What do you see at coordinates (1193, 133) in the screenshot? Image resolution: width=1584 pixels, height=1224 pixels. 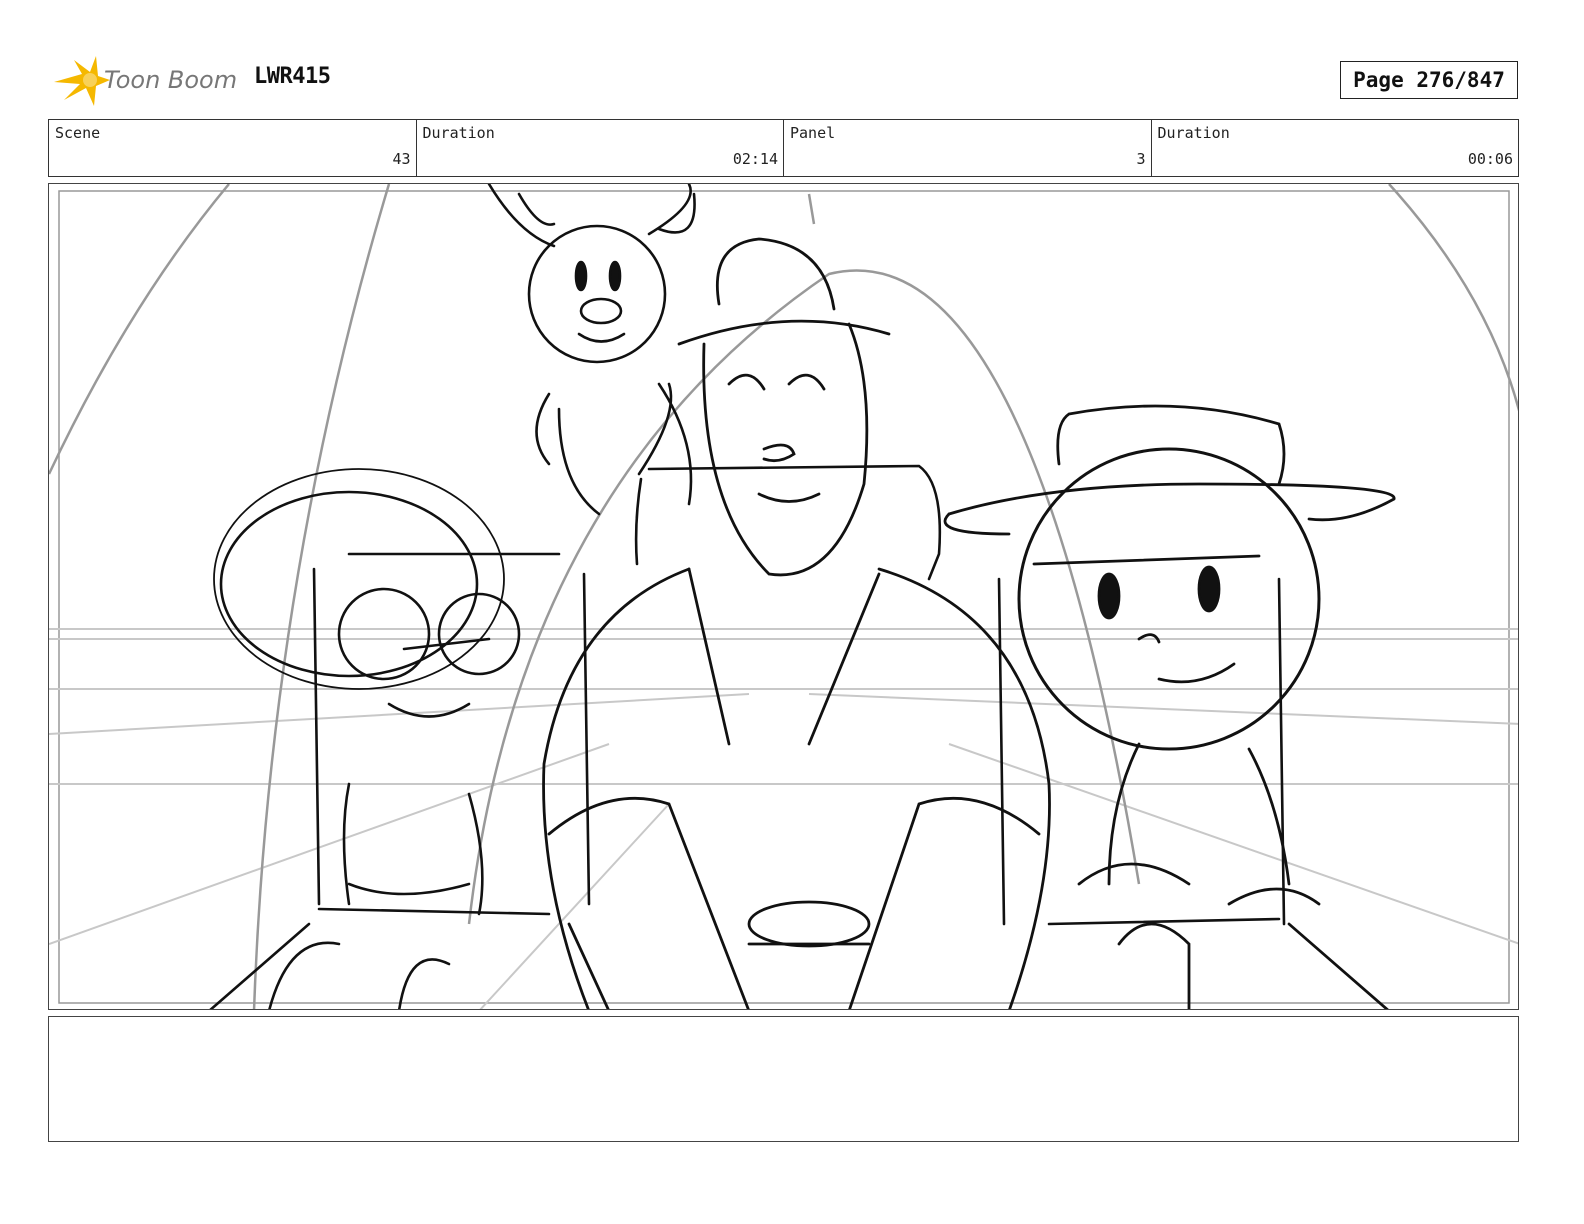 I see `panel-duration-label: Duration` at bounding box center [1193, 133].